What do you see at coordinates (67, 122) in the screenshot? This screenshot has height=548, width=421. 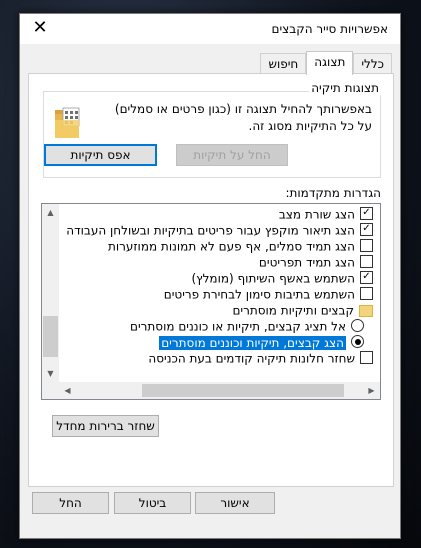 I see `folder-view-icon` at bounding box center [67, 122].